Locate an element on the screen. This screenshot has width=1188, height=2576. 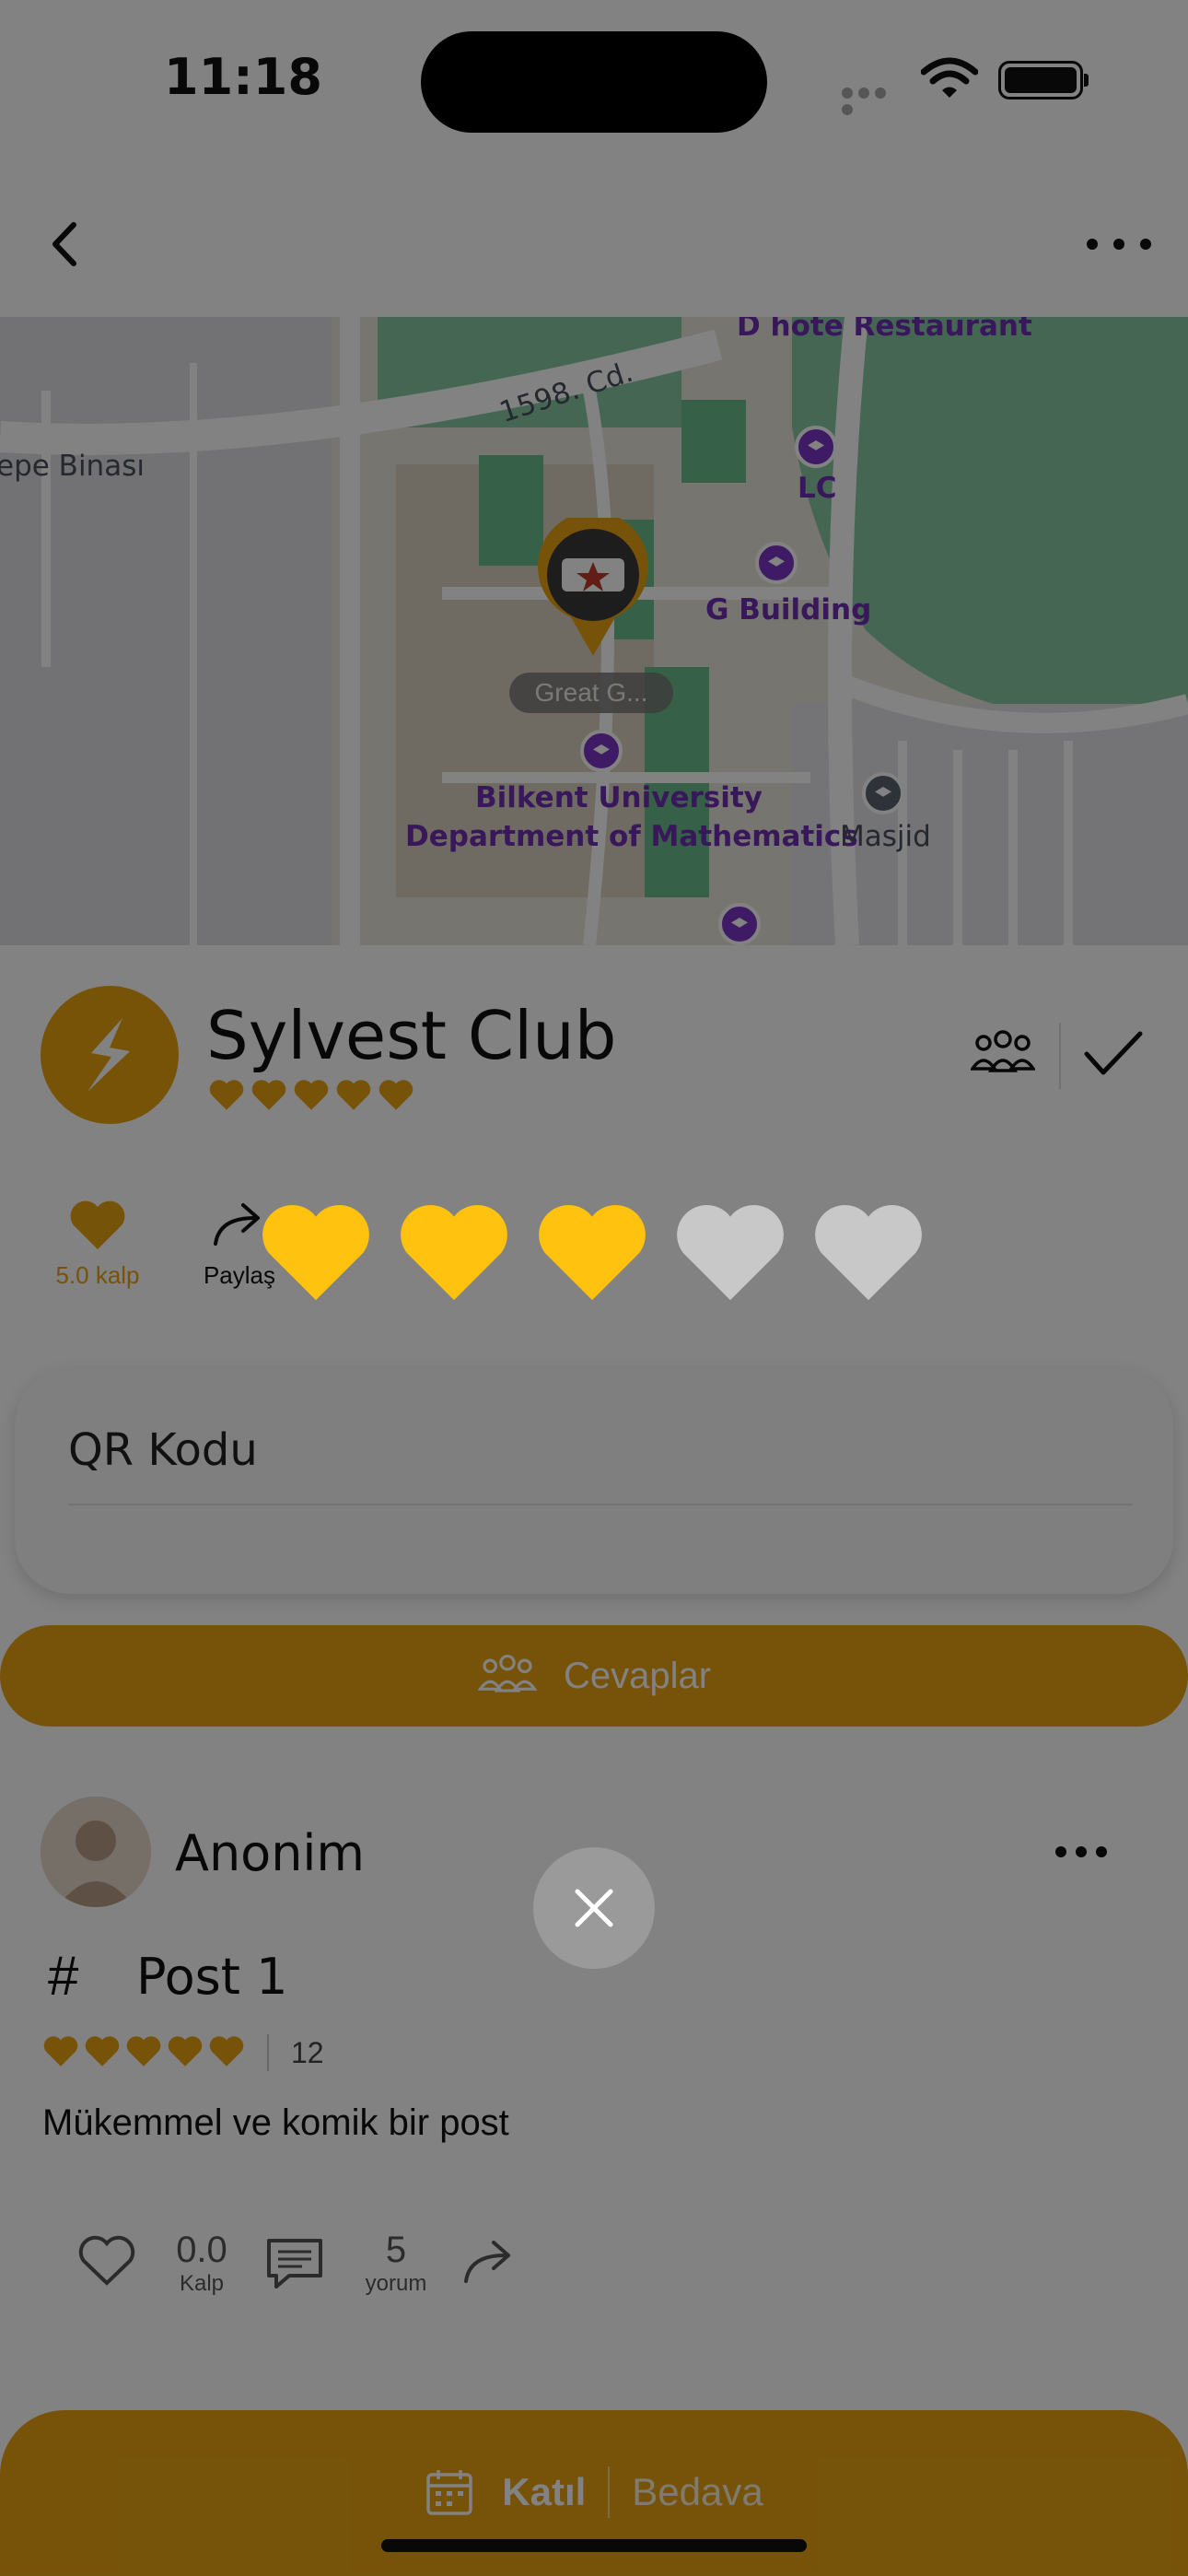
close-icon is located at coordinates (594, 1908).